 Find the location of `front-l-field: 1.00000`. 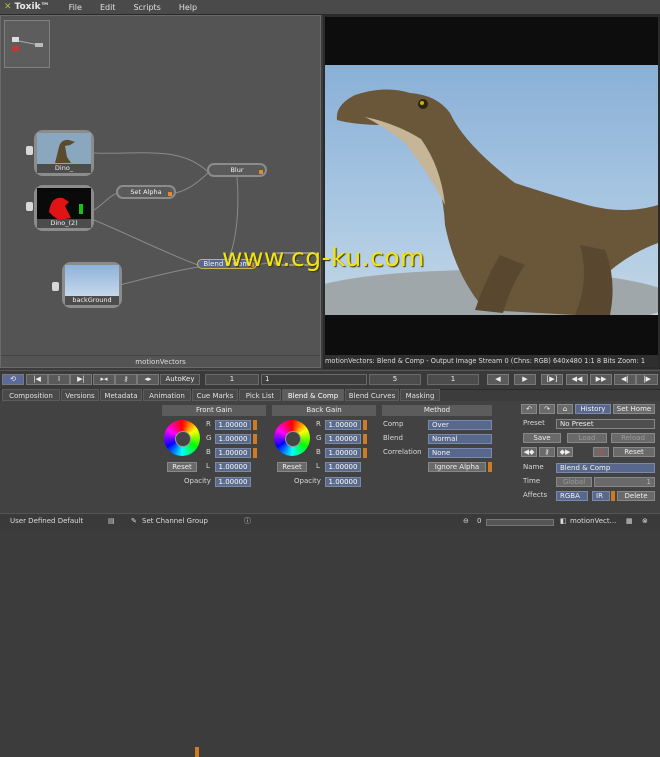

front-l-field: 1.00000 is located at coordinates (233, 467).